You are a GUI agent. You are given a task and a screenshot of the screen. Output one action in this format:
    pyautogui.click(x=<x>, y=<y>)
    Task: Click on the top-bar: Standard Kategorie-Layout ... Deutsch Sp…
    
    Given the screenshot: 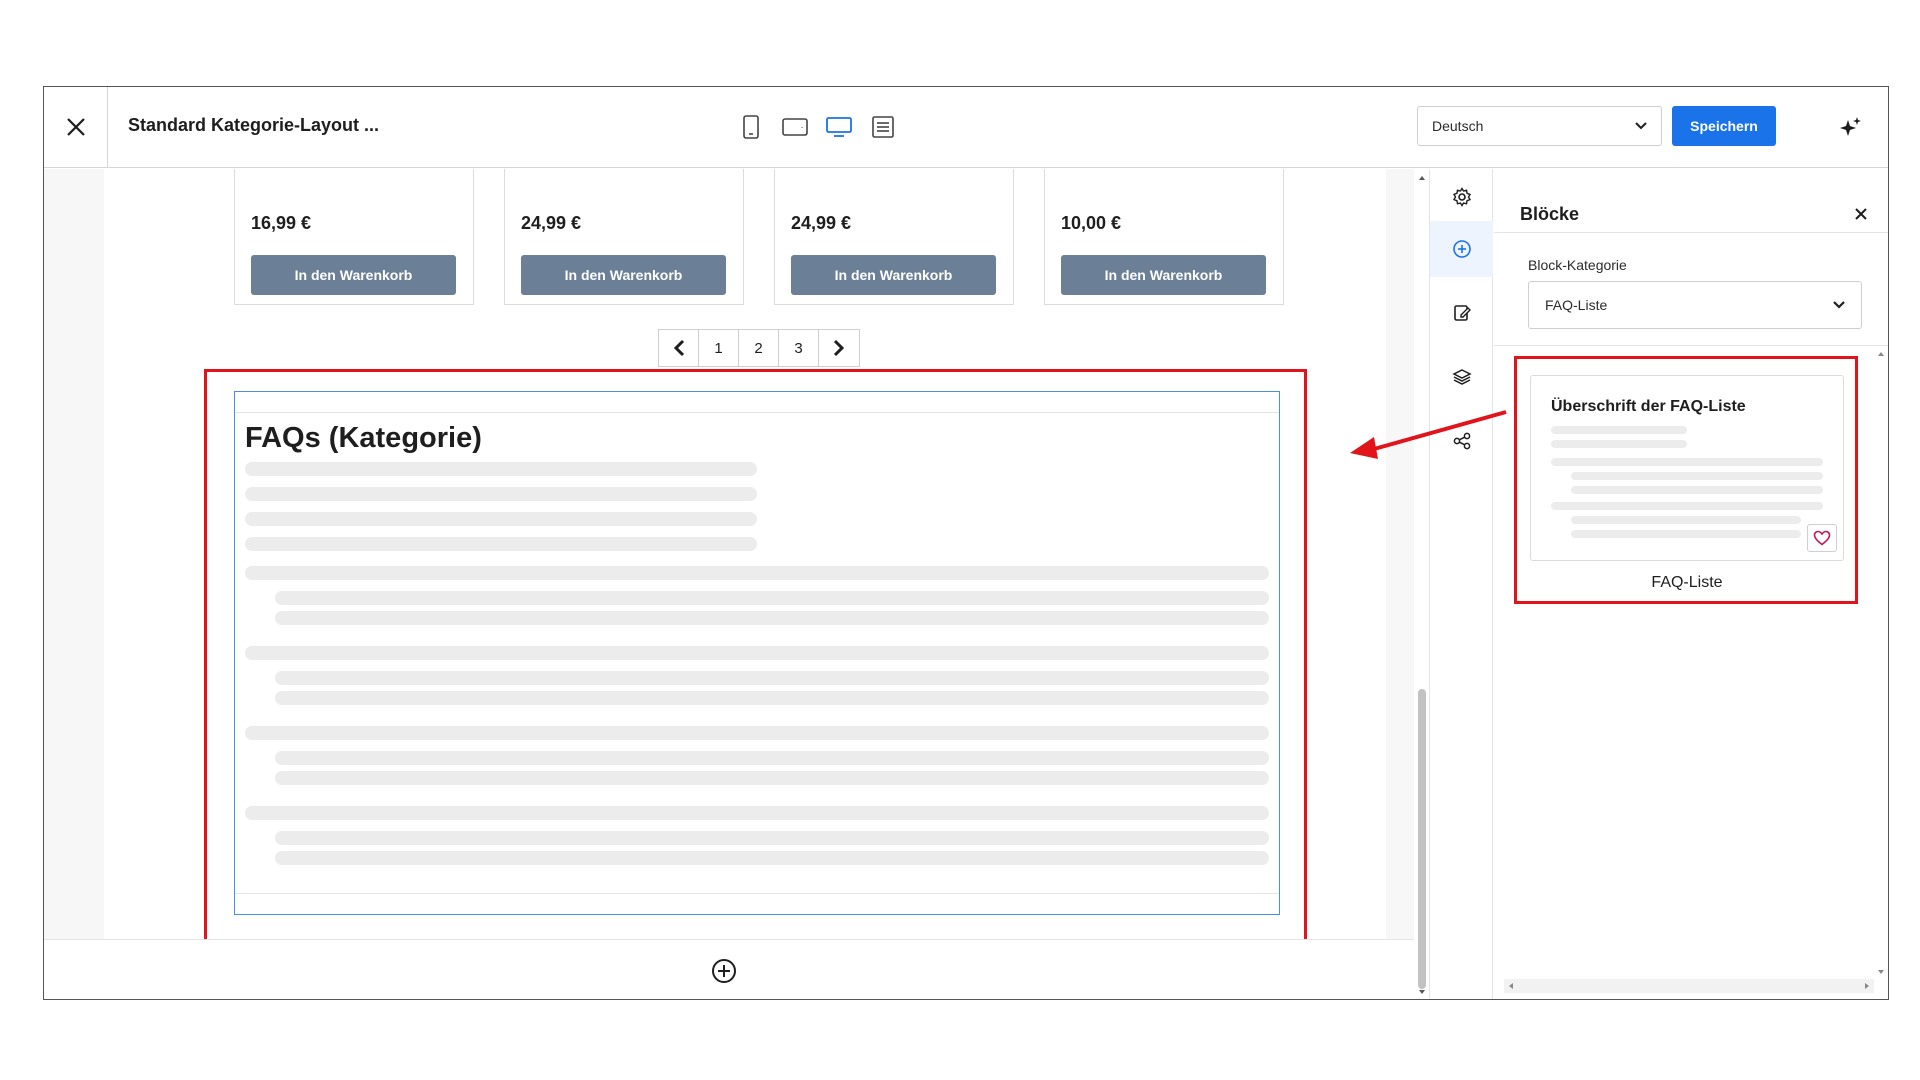 What is the action you would take?
    pyautogui.click(x=966, y=127)
    